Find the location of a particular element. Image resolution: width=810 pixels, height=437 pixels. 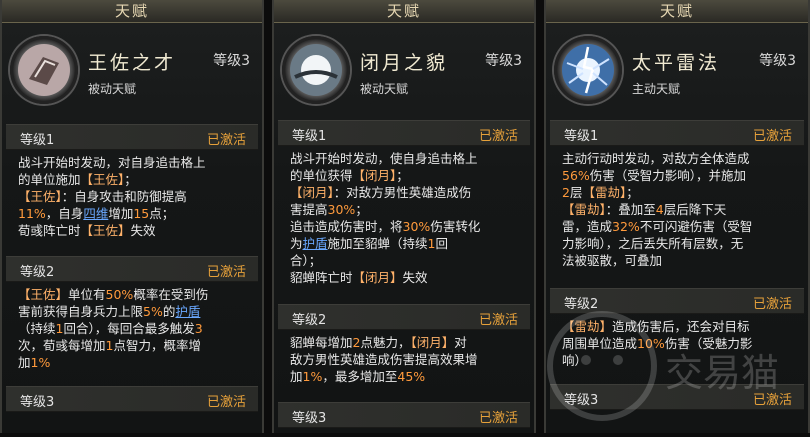

desc-line: 敌方男性英雄造成伤害提高效果增 is located at coordinates (384, 359).